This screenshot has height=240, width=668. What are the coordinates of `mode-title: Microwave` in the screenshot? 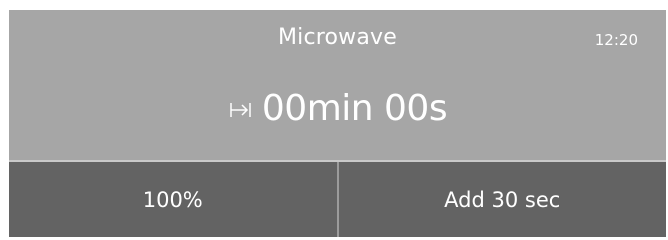 It's located at (337, 37).